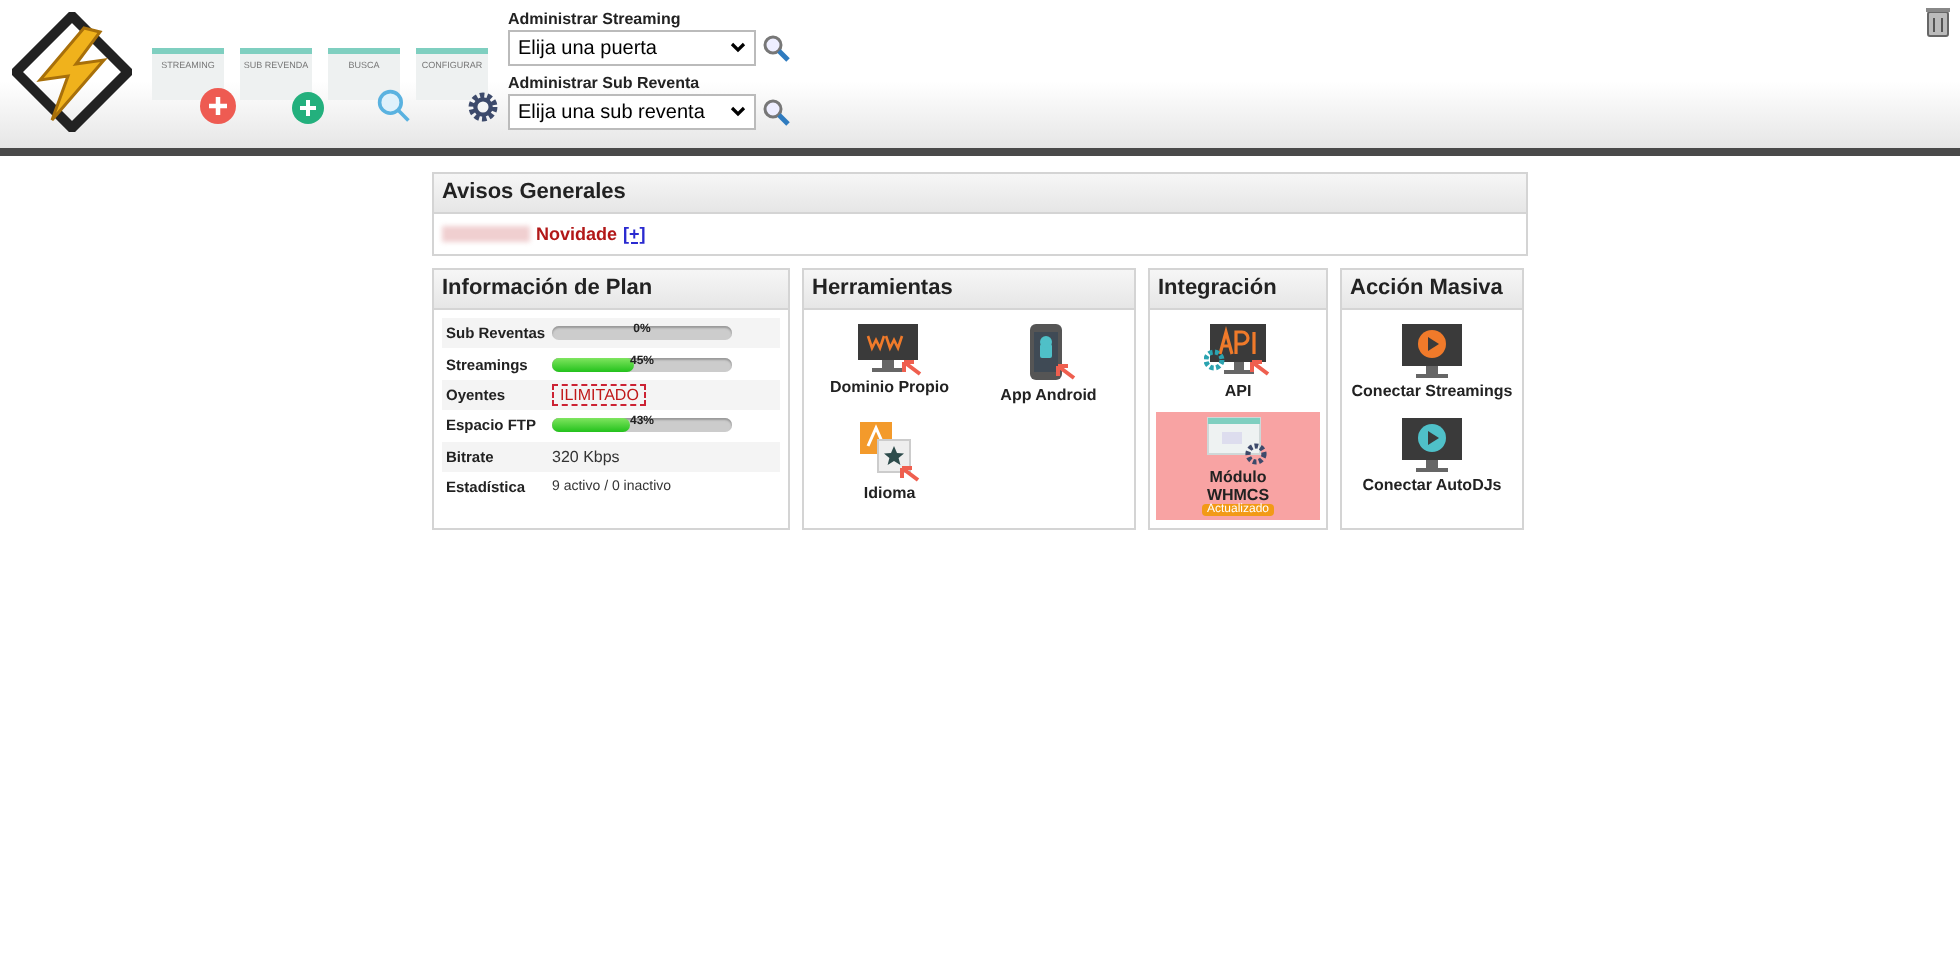 The width and height of the screenshot is (1960, 976). What do you see at coordinates (577, 234) in the screenshot?
I see `notice-text: Novidade` at bounding box center [577, 234].